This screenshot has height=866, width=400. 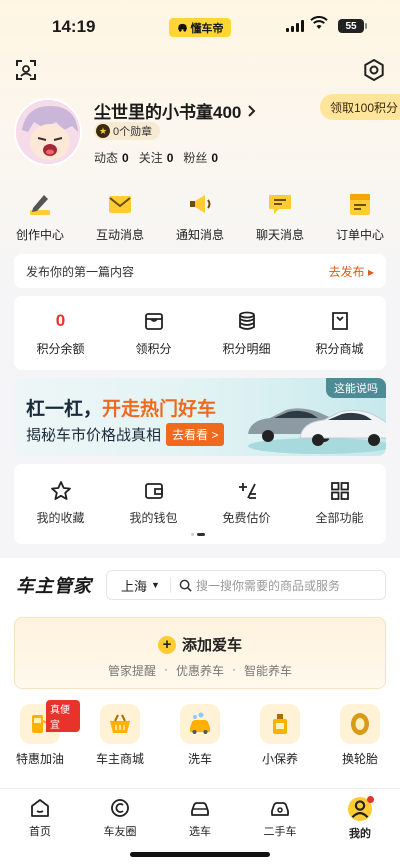 What do you see at coordinates (195, 158) in the screenshot?
I see `stat-label: 粉丝` at bounding box center [195, 158].